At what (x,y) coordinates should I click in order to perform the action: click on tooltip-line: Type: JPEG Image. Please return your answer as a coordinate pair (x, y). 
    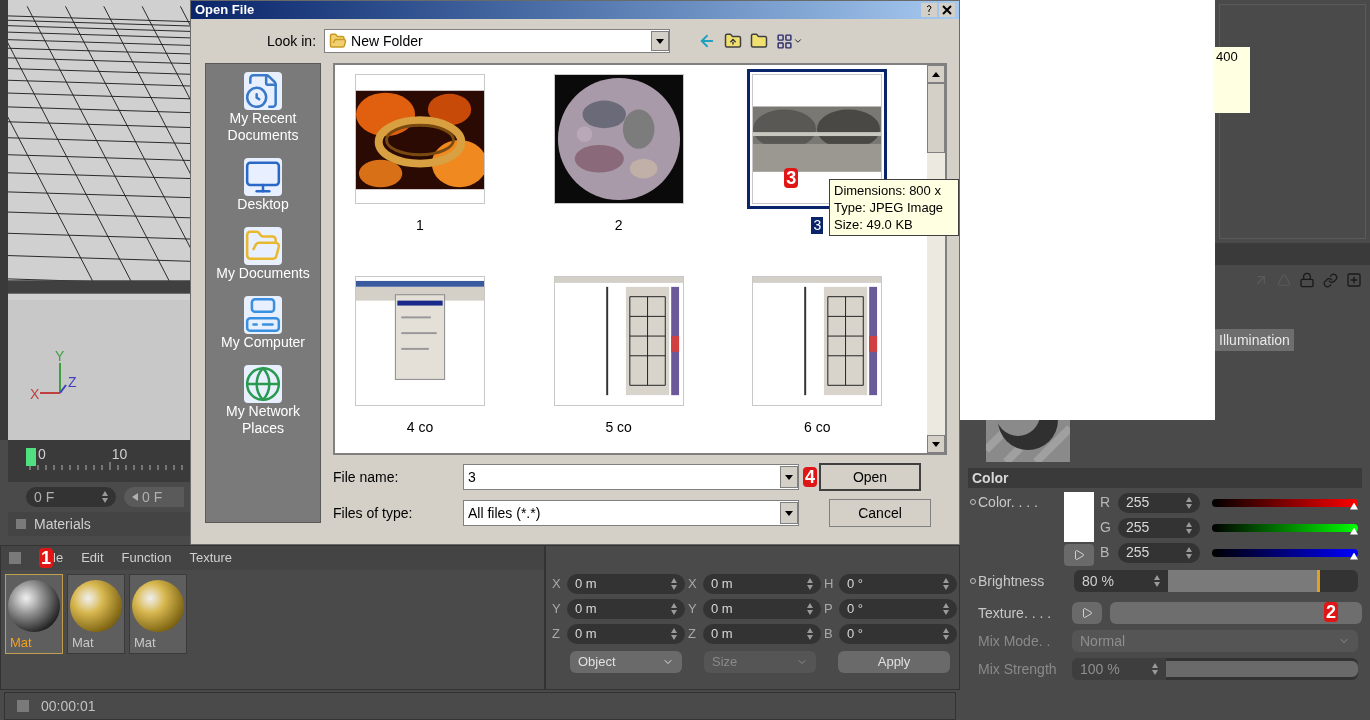
    Looking at the image, I should click on (889, 207).